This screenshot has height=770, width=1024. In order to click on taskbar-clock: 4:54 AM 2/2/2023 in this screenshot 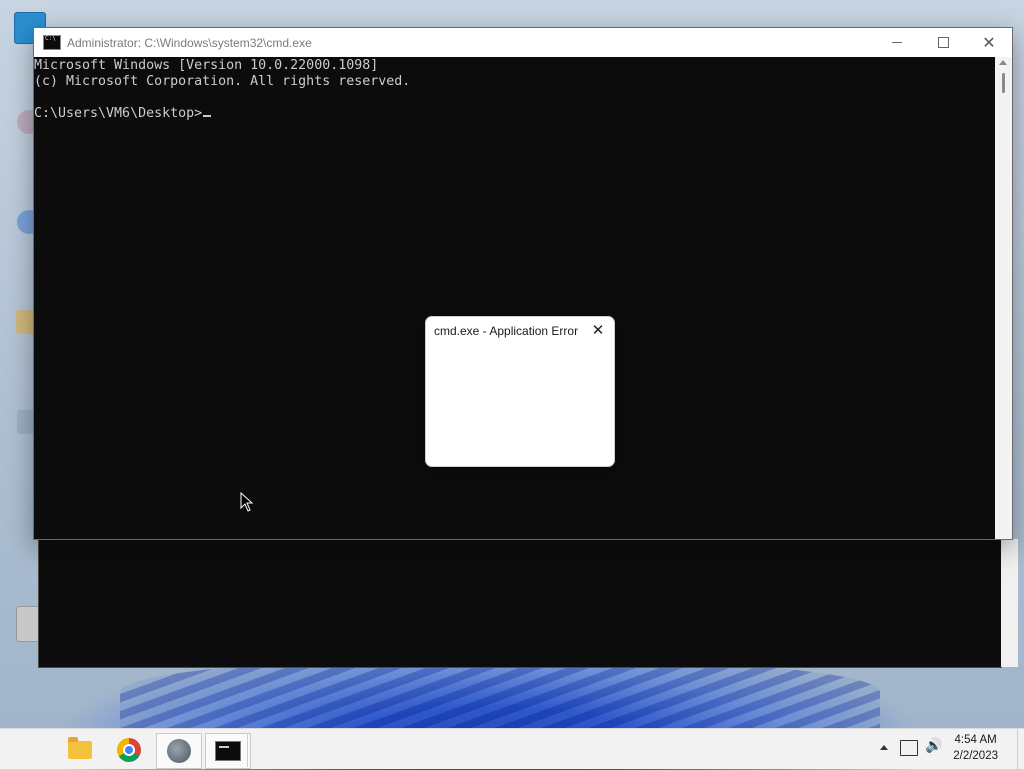, I will do `click(975, 748)`.